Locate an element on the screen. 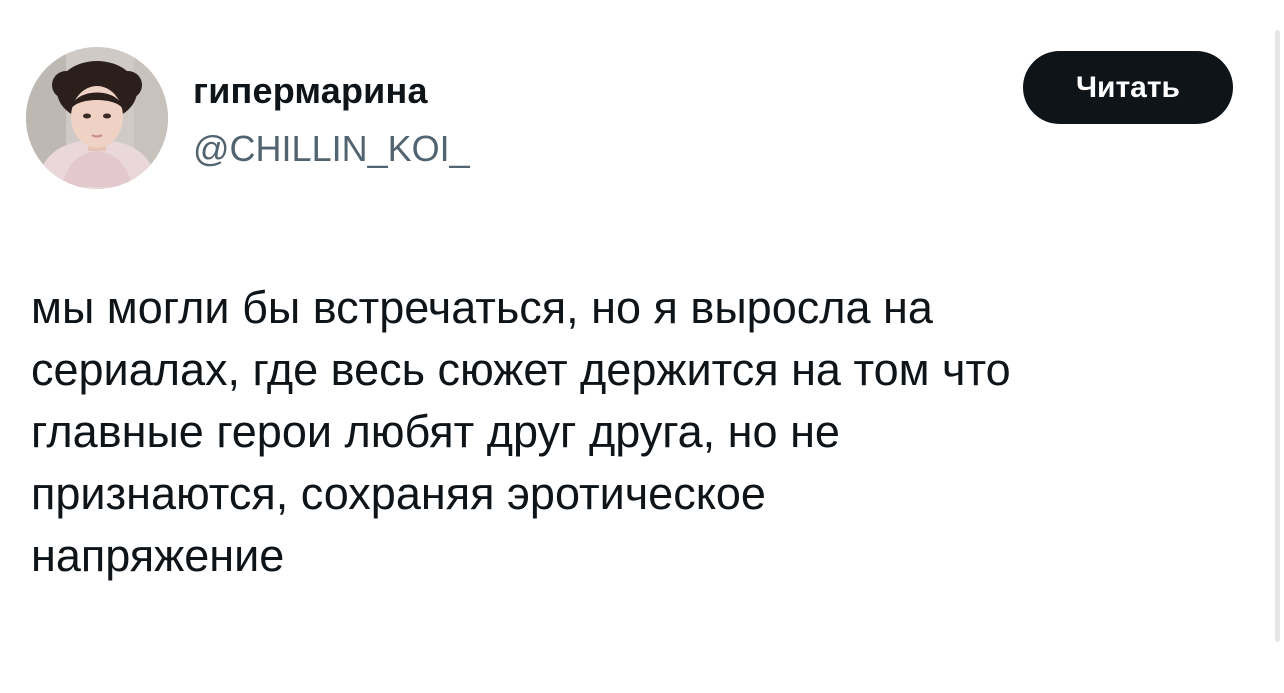 The height and width of the screenshot is (693, 1284). avatar is located at coordinates (97, 118).